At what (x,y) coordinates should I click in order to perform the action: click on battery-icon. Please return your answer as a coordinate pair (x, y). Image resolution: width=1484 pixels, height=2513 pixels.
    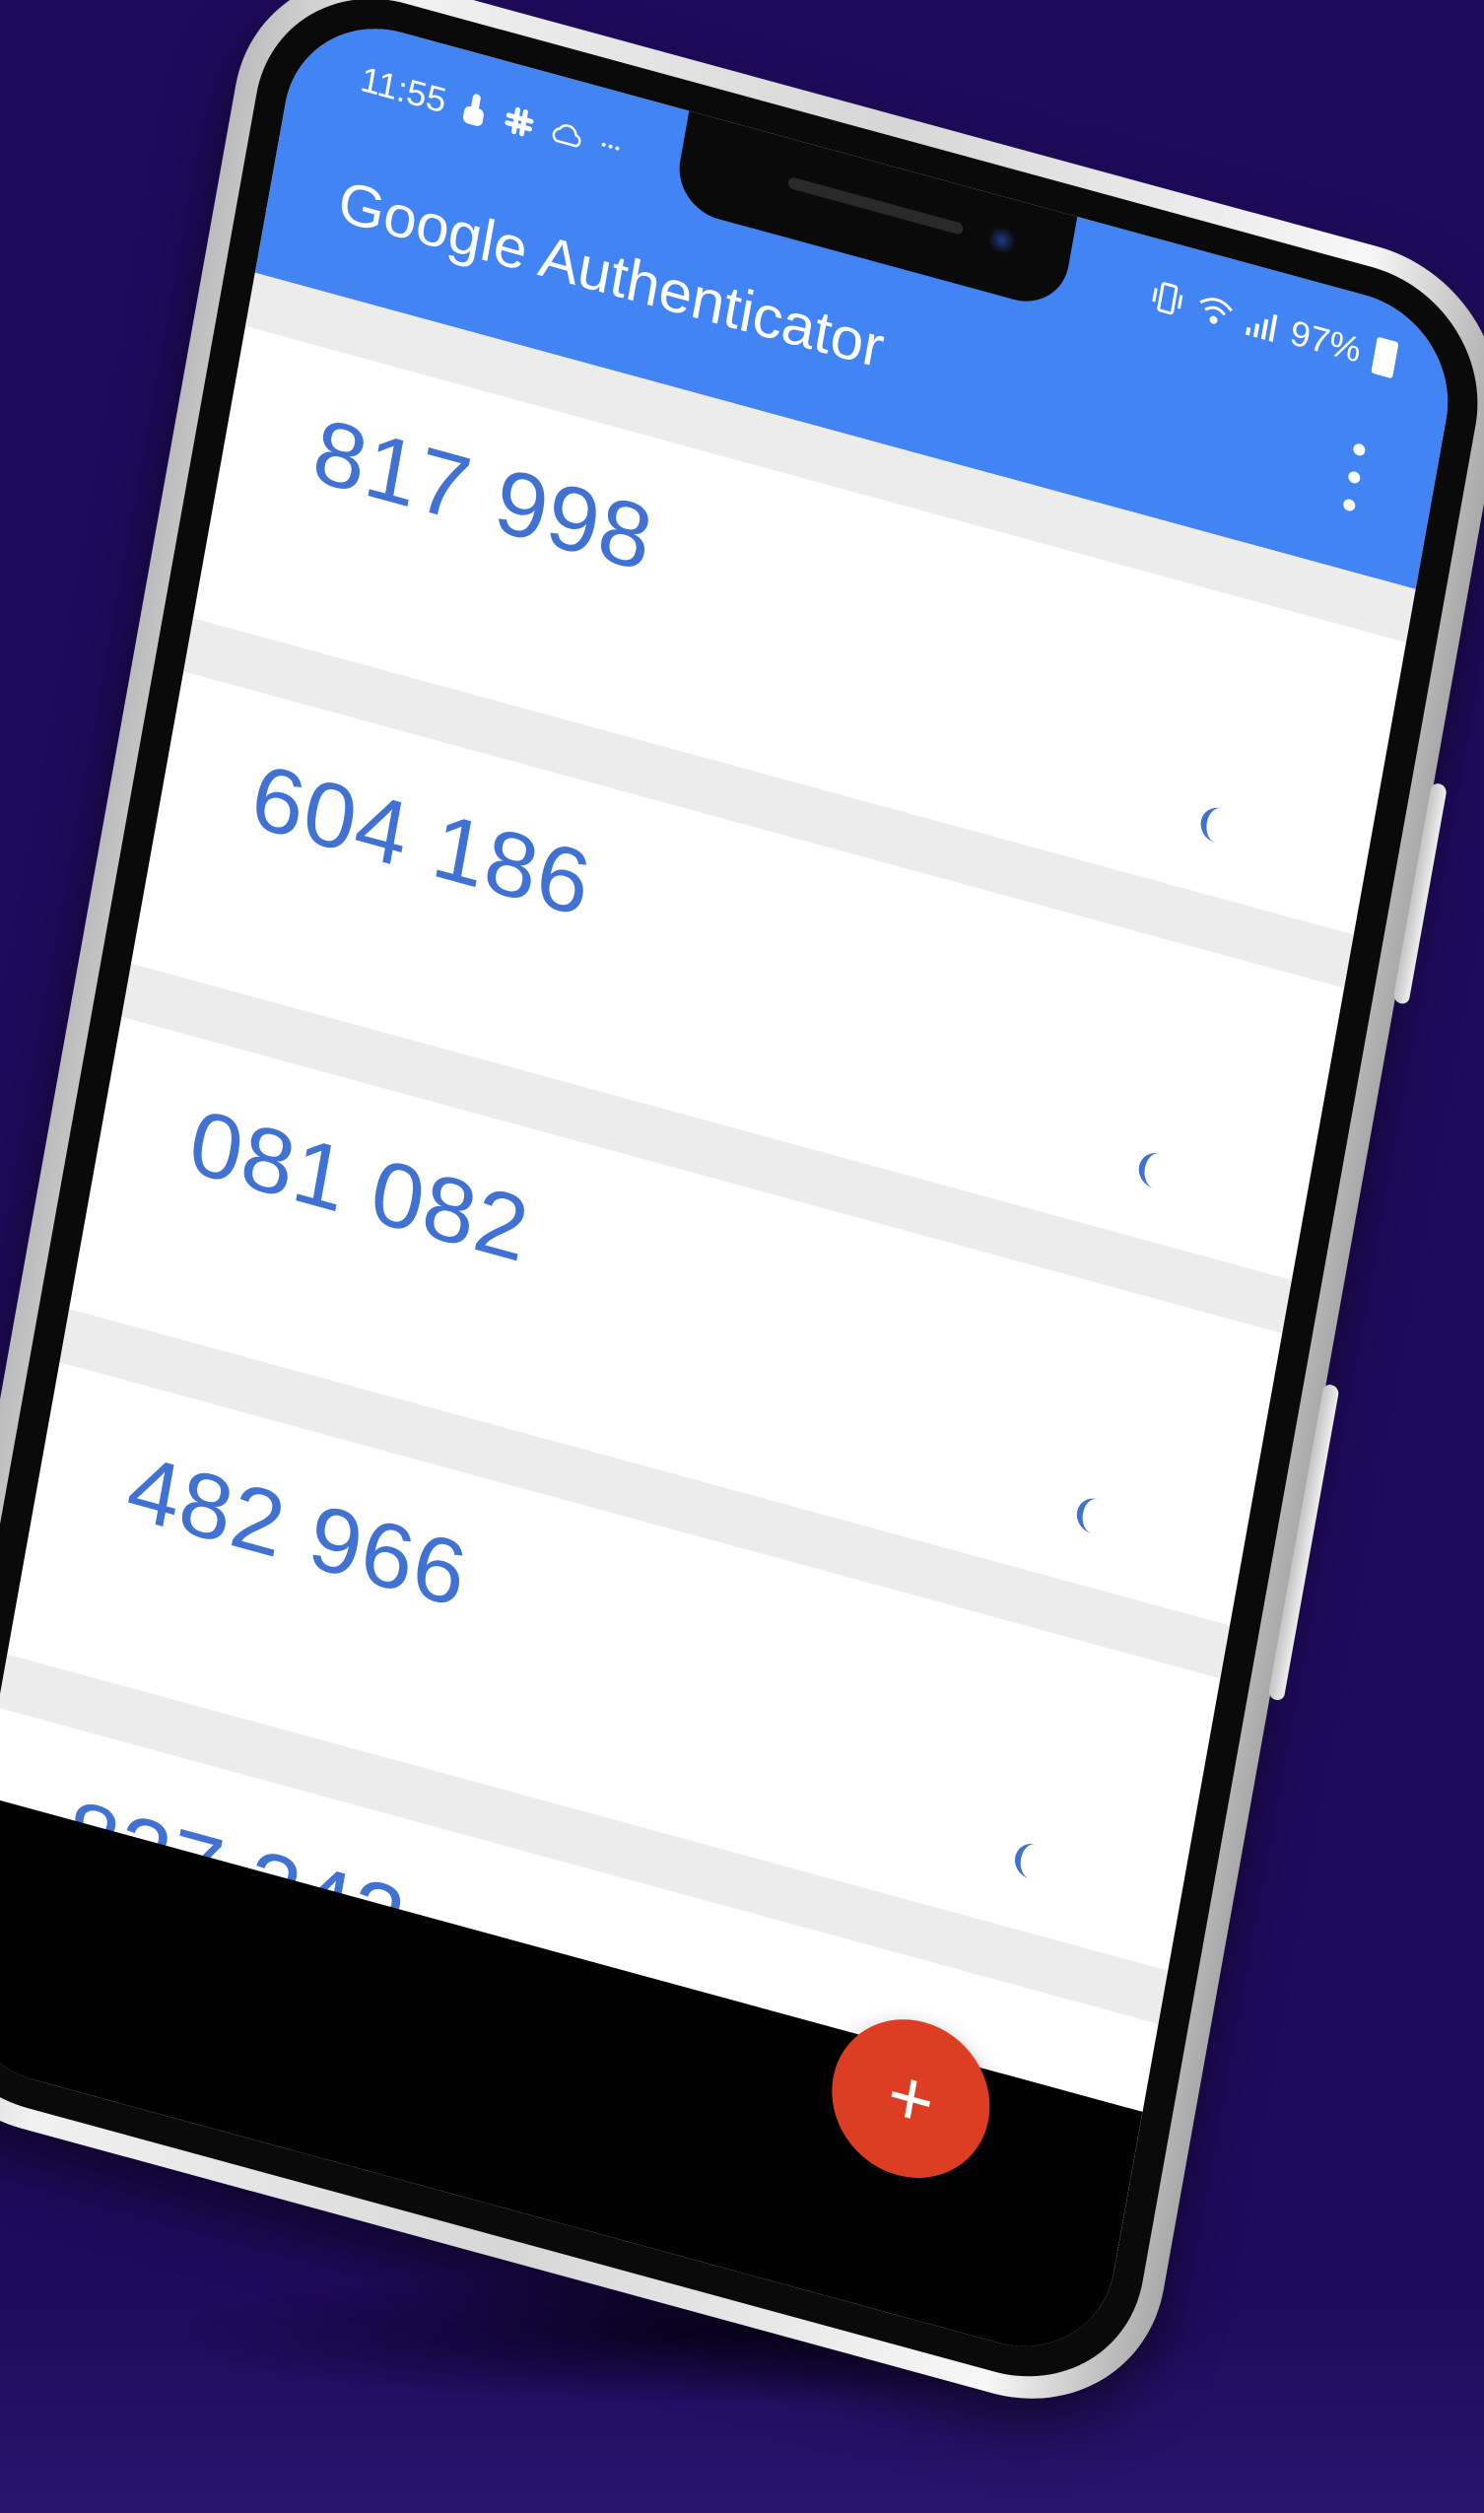
    Looking at the image, I should click on (1385, 357).